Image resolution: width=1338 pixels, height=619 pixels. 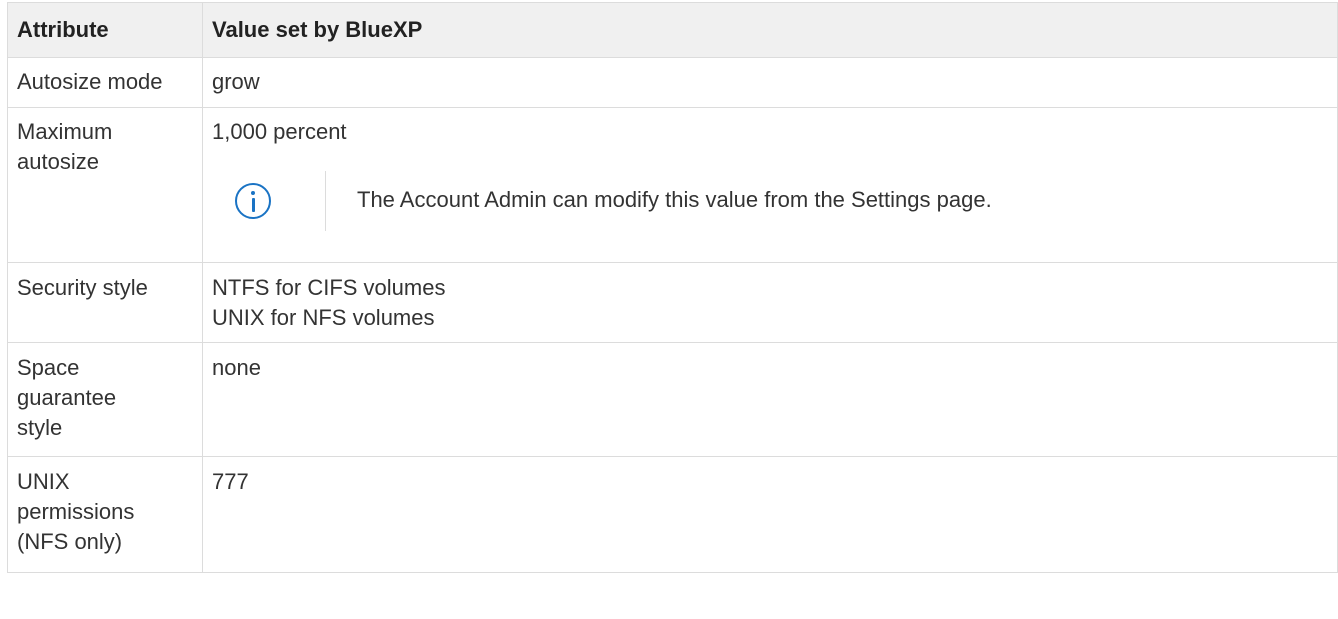 I want to click on table-row: Autosize mode grow, so click(x=672, y=82).